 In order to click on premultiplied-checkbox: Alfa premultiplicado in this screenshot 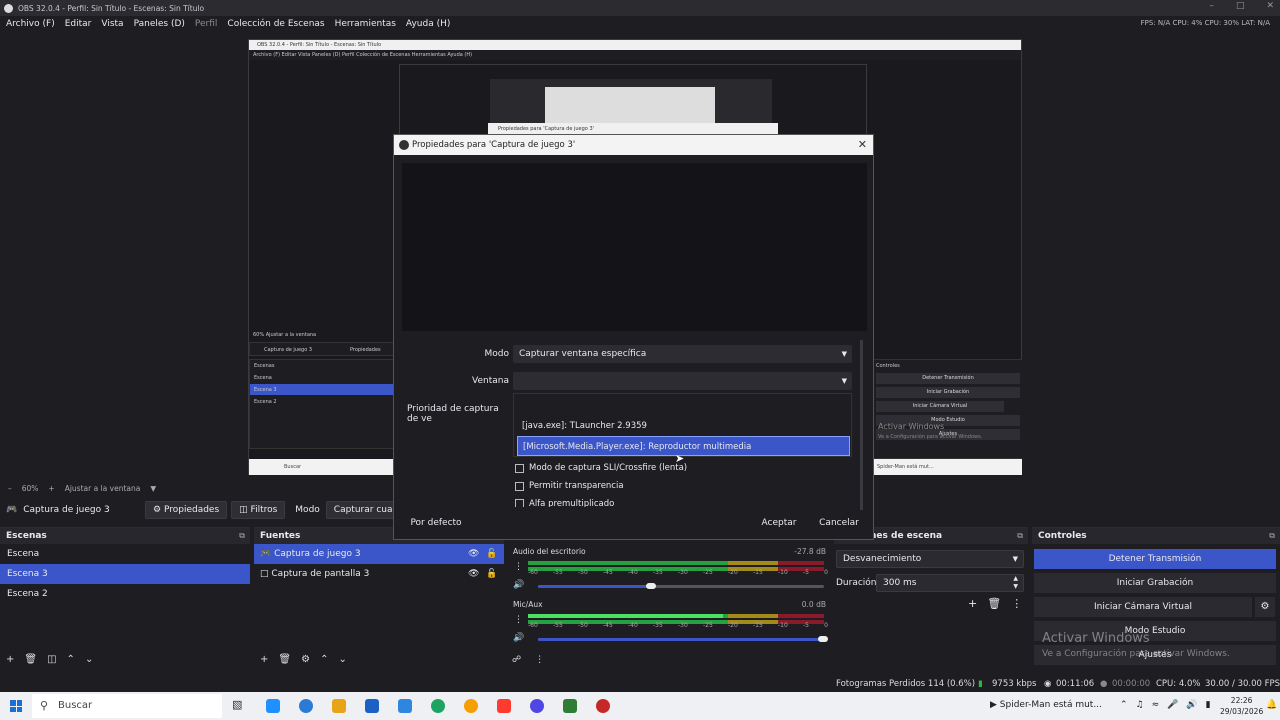, I will do `click(564, 503)`.